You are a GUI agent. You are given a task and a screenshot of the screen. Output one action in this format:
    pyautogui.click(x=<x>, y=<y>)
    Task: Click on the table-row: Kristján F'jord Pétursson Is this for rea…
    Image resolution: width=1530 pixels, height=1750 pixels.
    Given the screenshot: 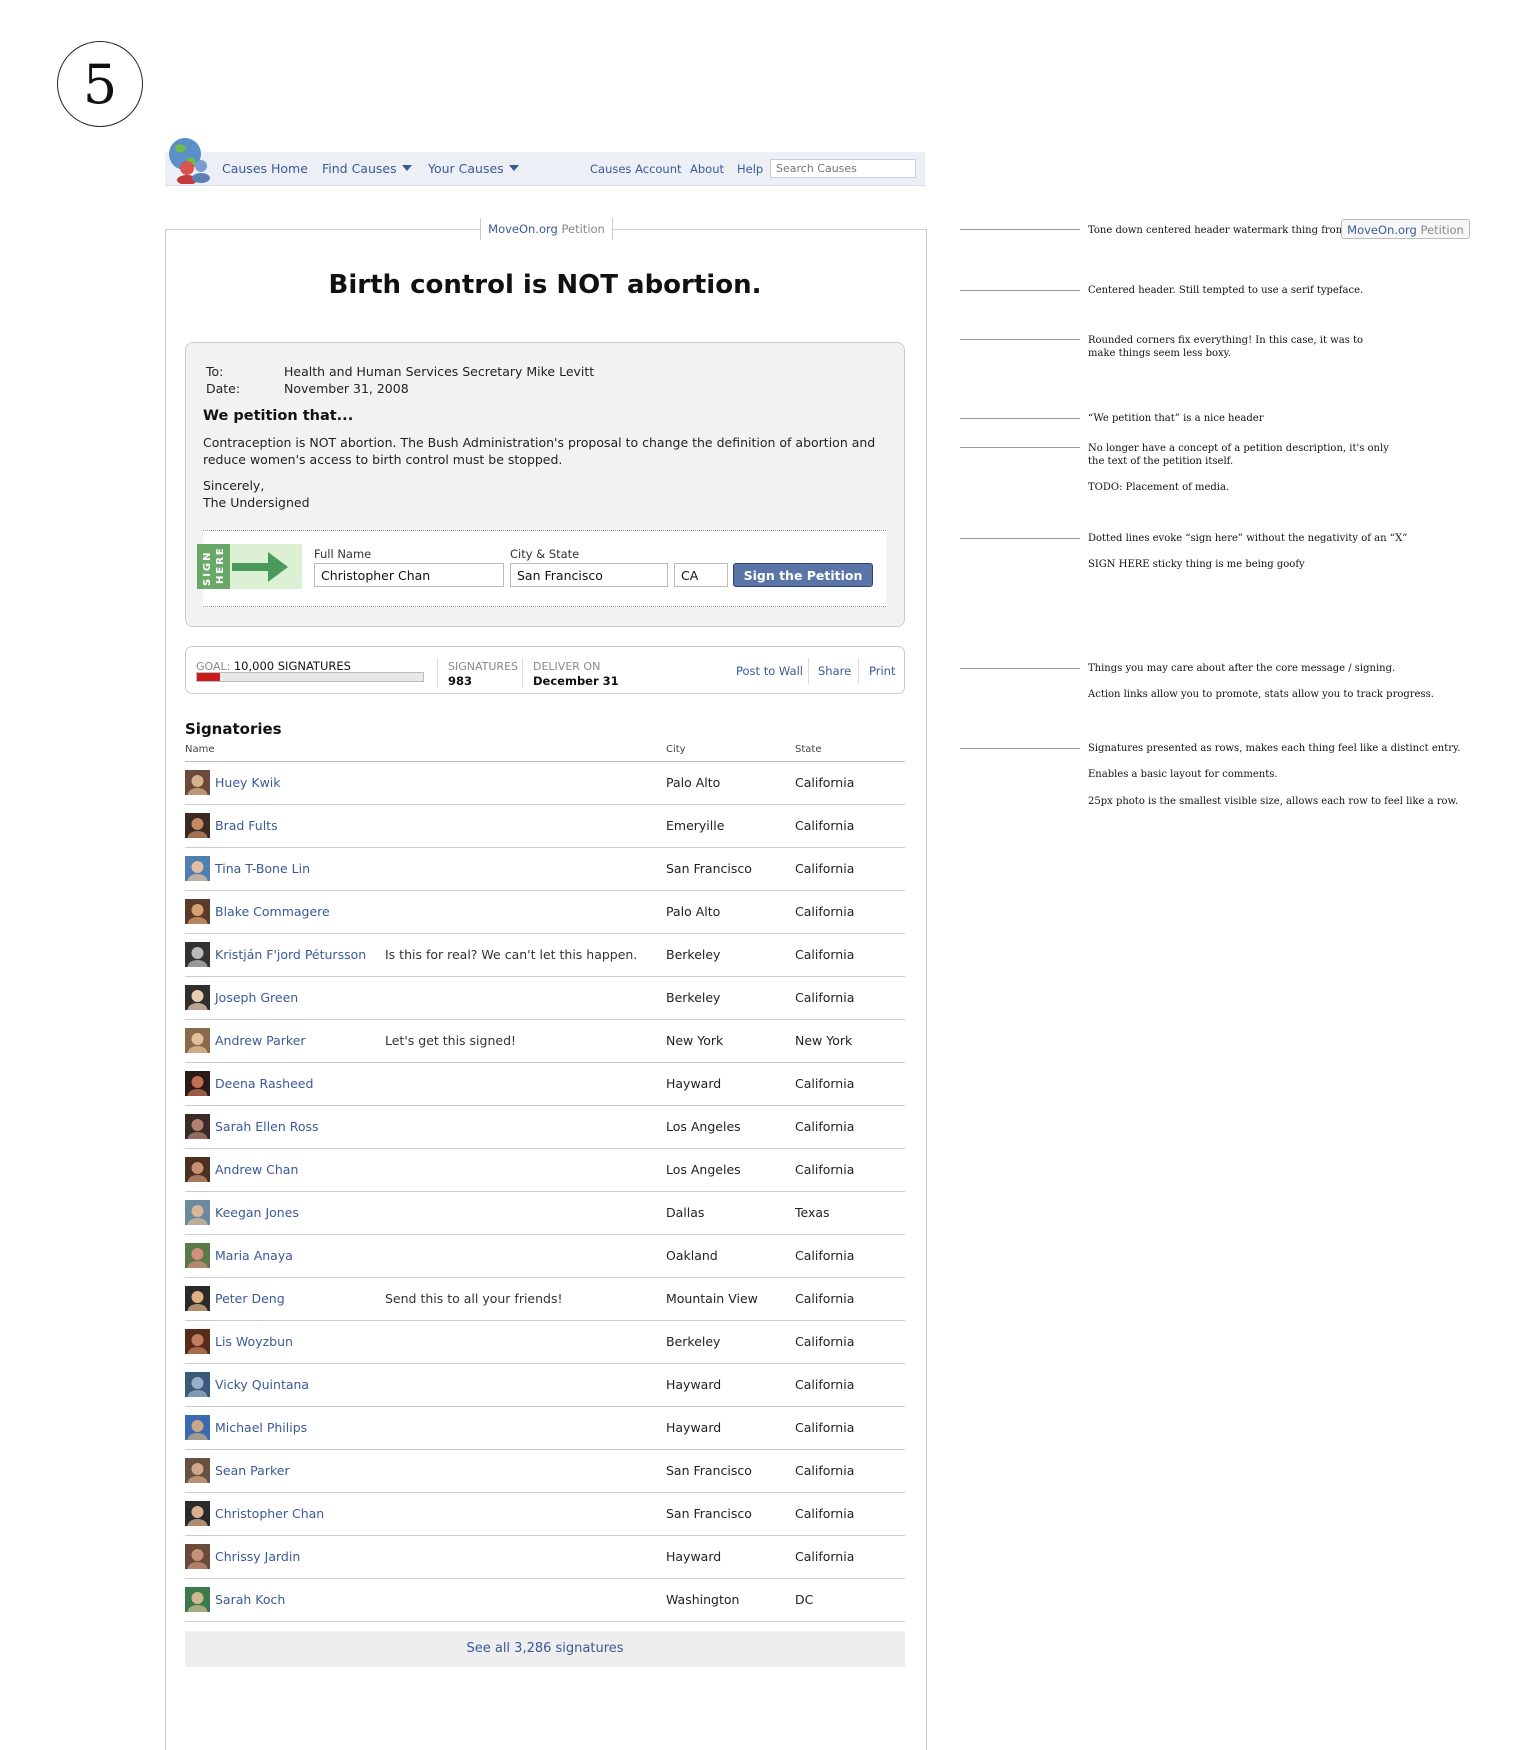 What is the action you would take?
    pyautogui.click(x=545, y=955)
    